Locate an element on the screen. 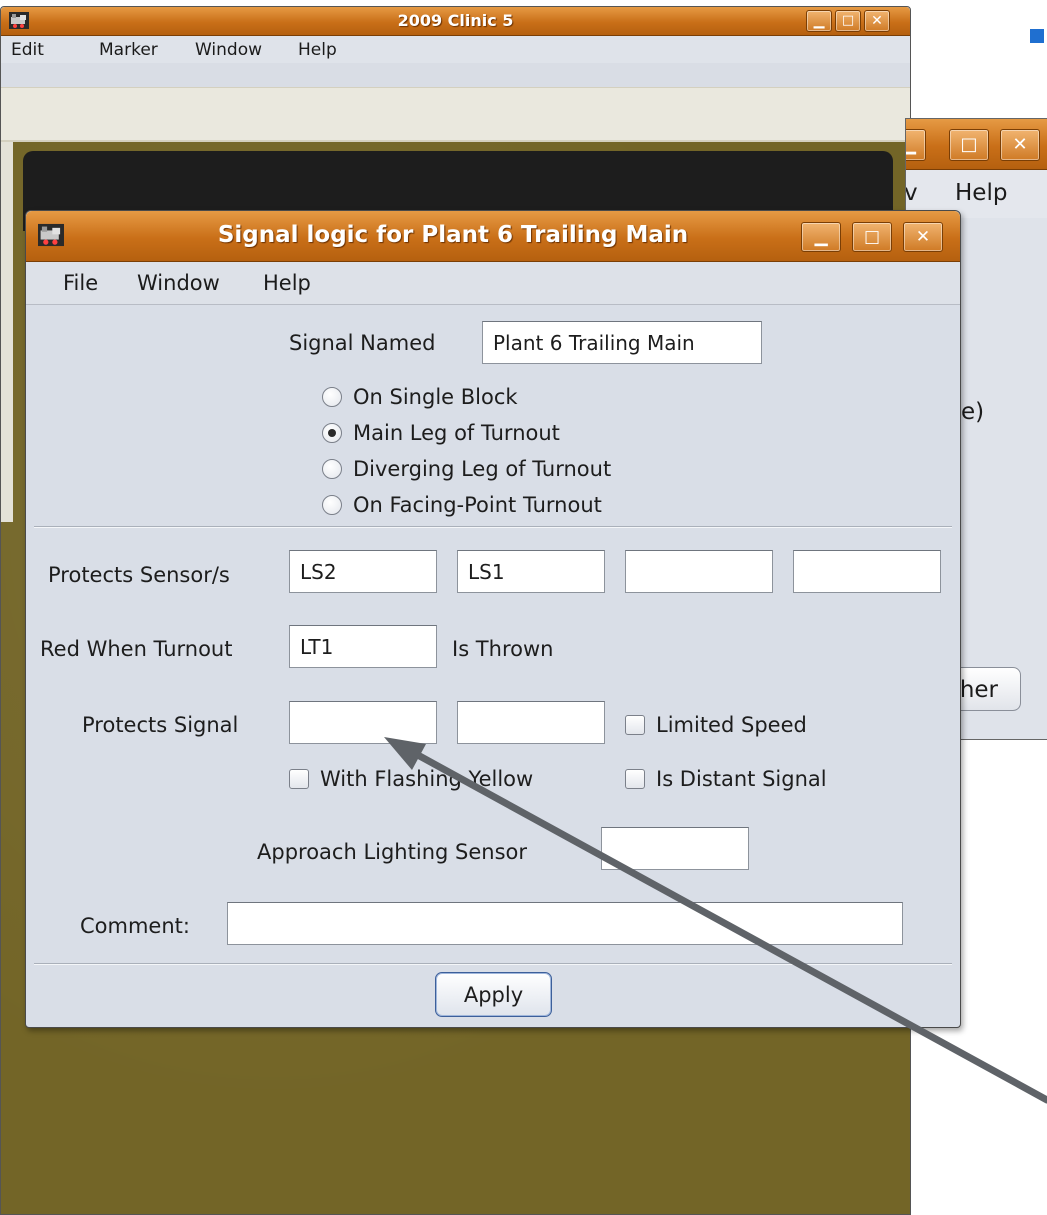  limited-speed-checkbox: Limited Speed is located at coordinates (716, 725).